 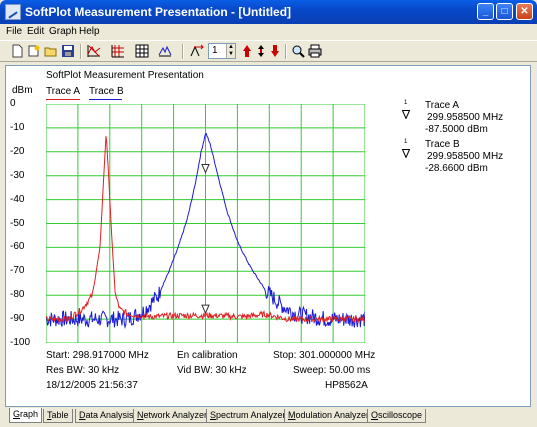 I want to click on start-frequency: Start: 298.917000 MHz, so click(x=97, y=355).